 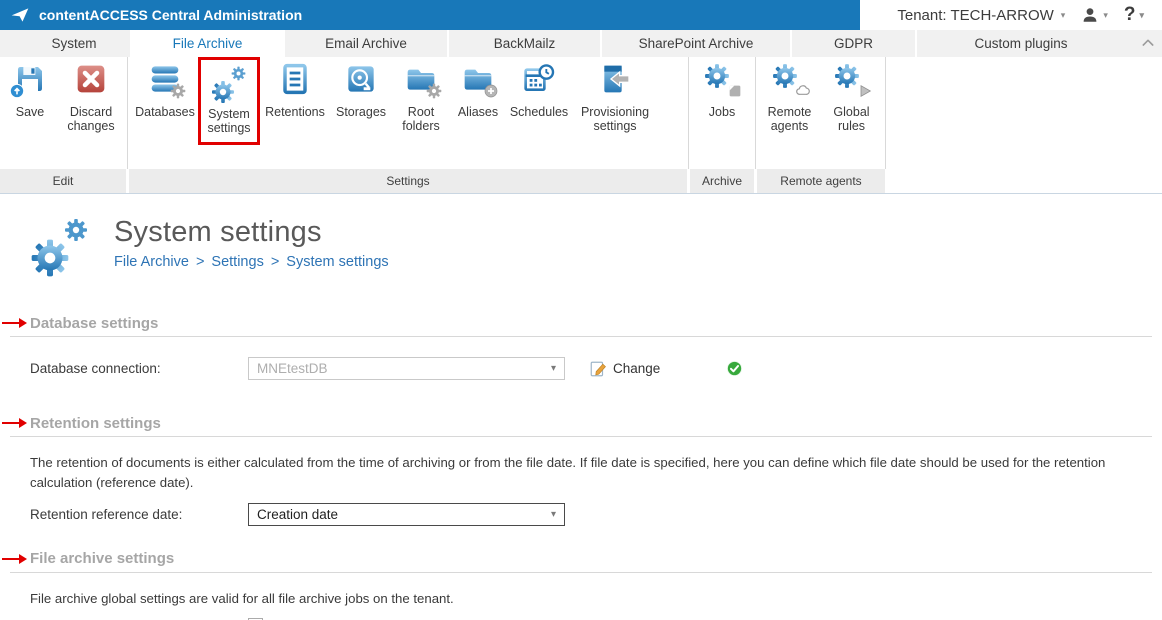 What do you see at coordinates (1090, 15) in the screenshot?
I see `user-icon` at bounding box center [1090, 15].